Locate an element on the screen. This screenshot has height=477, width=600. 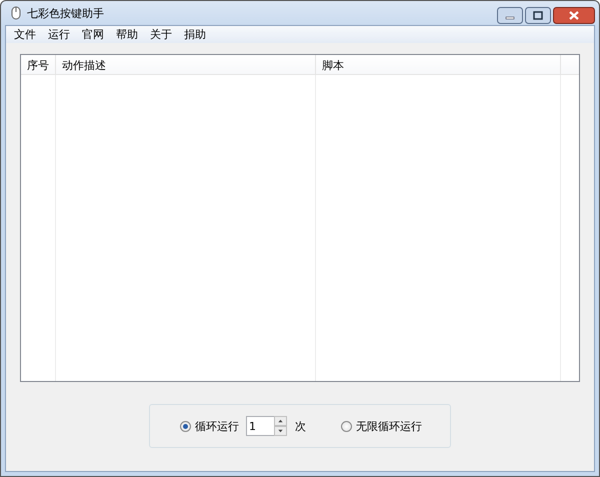
menu-item: 官网 is located at coordinates (93, 34).